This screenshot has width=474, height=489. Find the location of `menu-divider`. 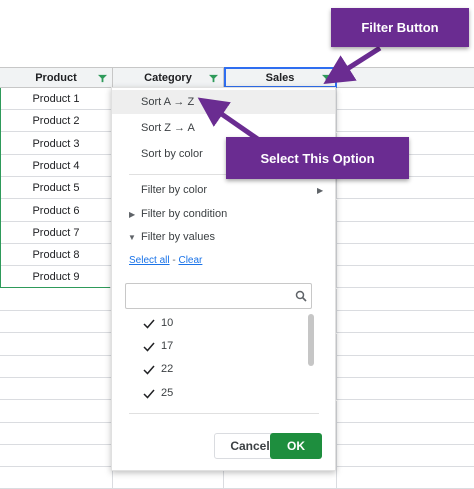

menu-divider is located at coordinates (224, 413).